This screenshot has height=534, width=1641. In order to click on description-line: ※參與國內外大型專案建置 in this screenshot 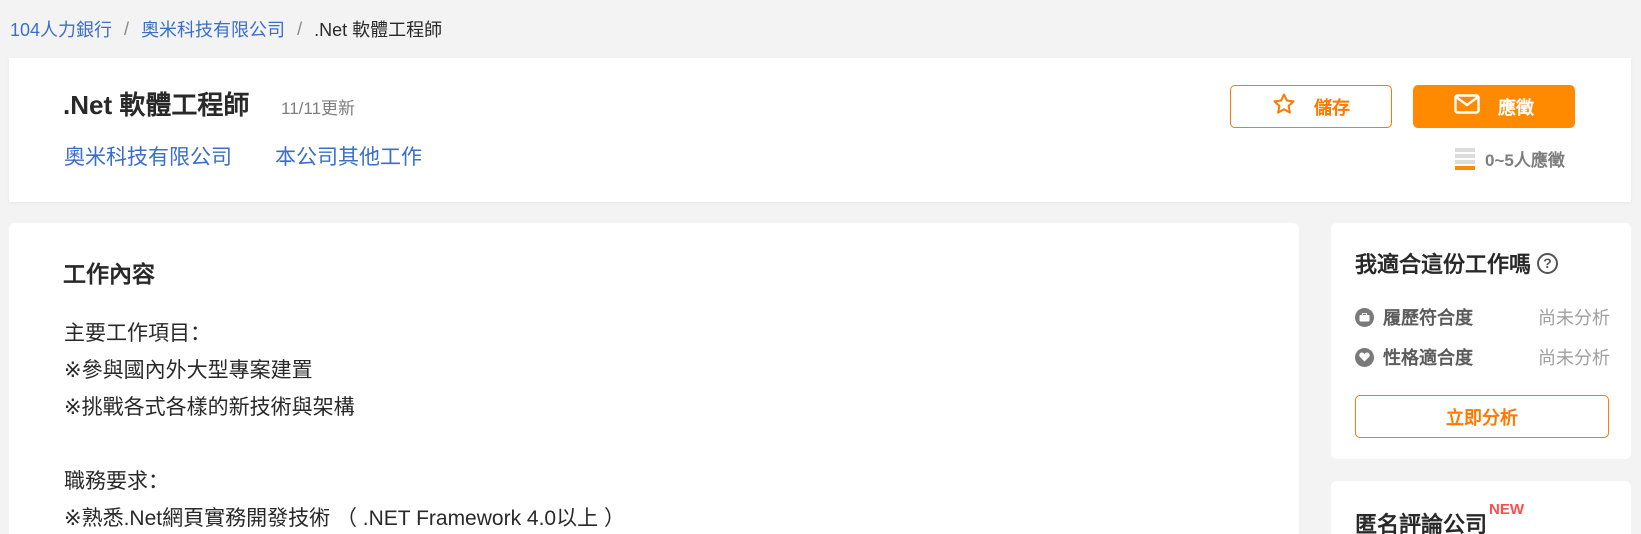, I will do `click(188, 370)`.